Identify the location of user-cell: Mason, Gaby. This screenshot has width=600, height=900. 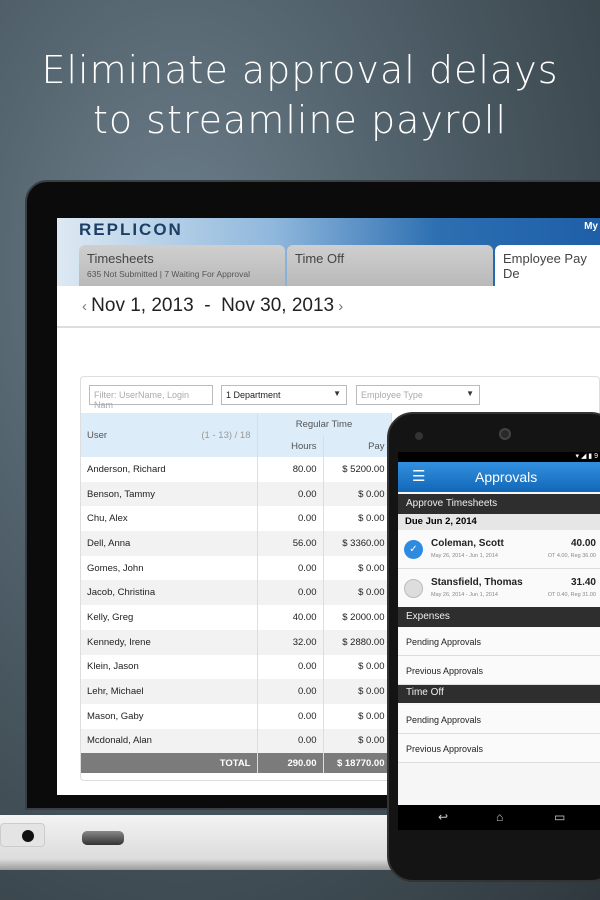
(169, 716).